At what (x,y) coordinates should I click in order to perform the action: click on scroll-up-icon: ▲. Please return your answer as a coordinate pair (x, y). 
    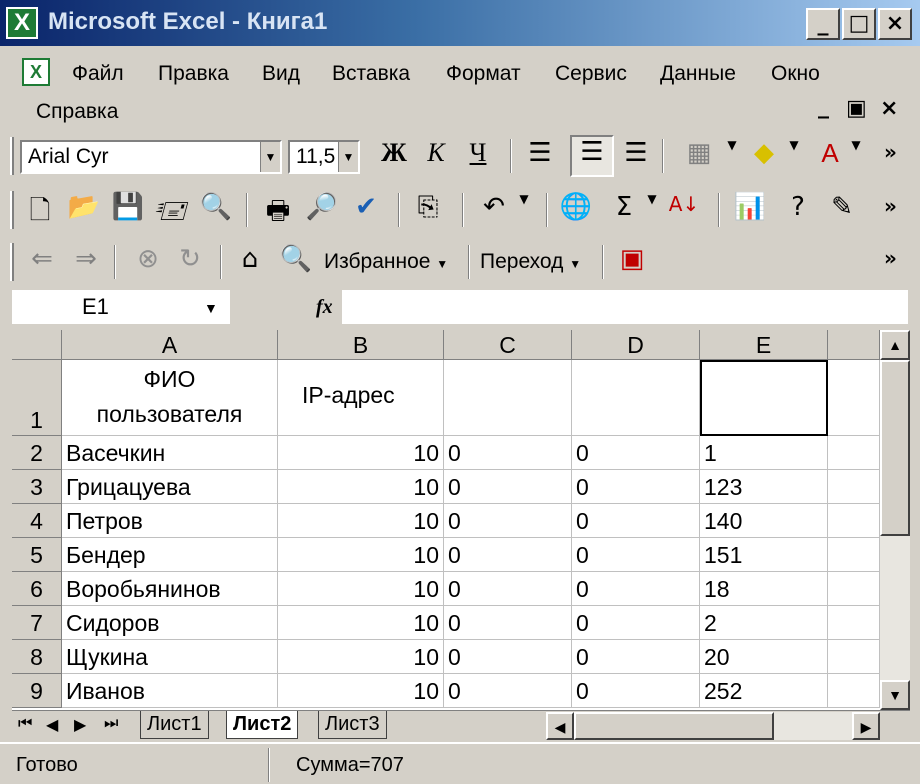
    Looking at the image, I should click on (895, 345).